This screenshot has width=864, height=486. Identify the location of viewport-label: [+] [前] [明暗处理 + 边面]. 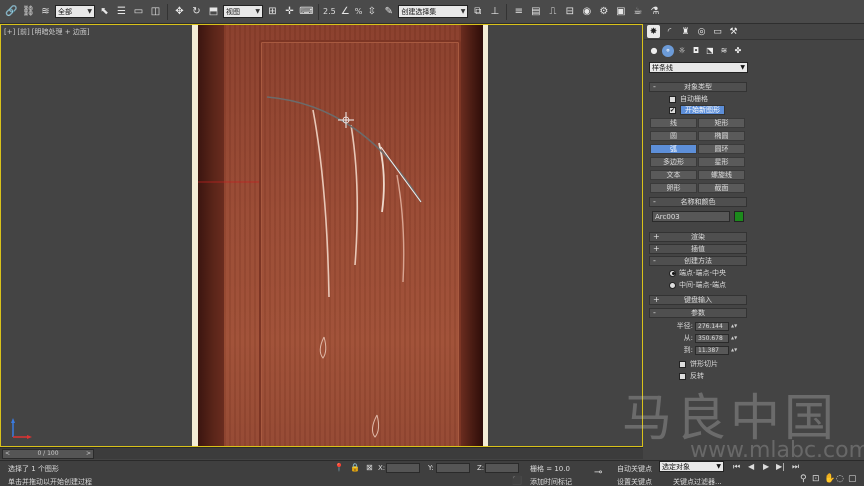
(48, 32).